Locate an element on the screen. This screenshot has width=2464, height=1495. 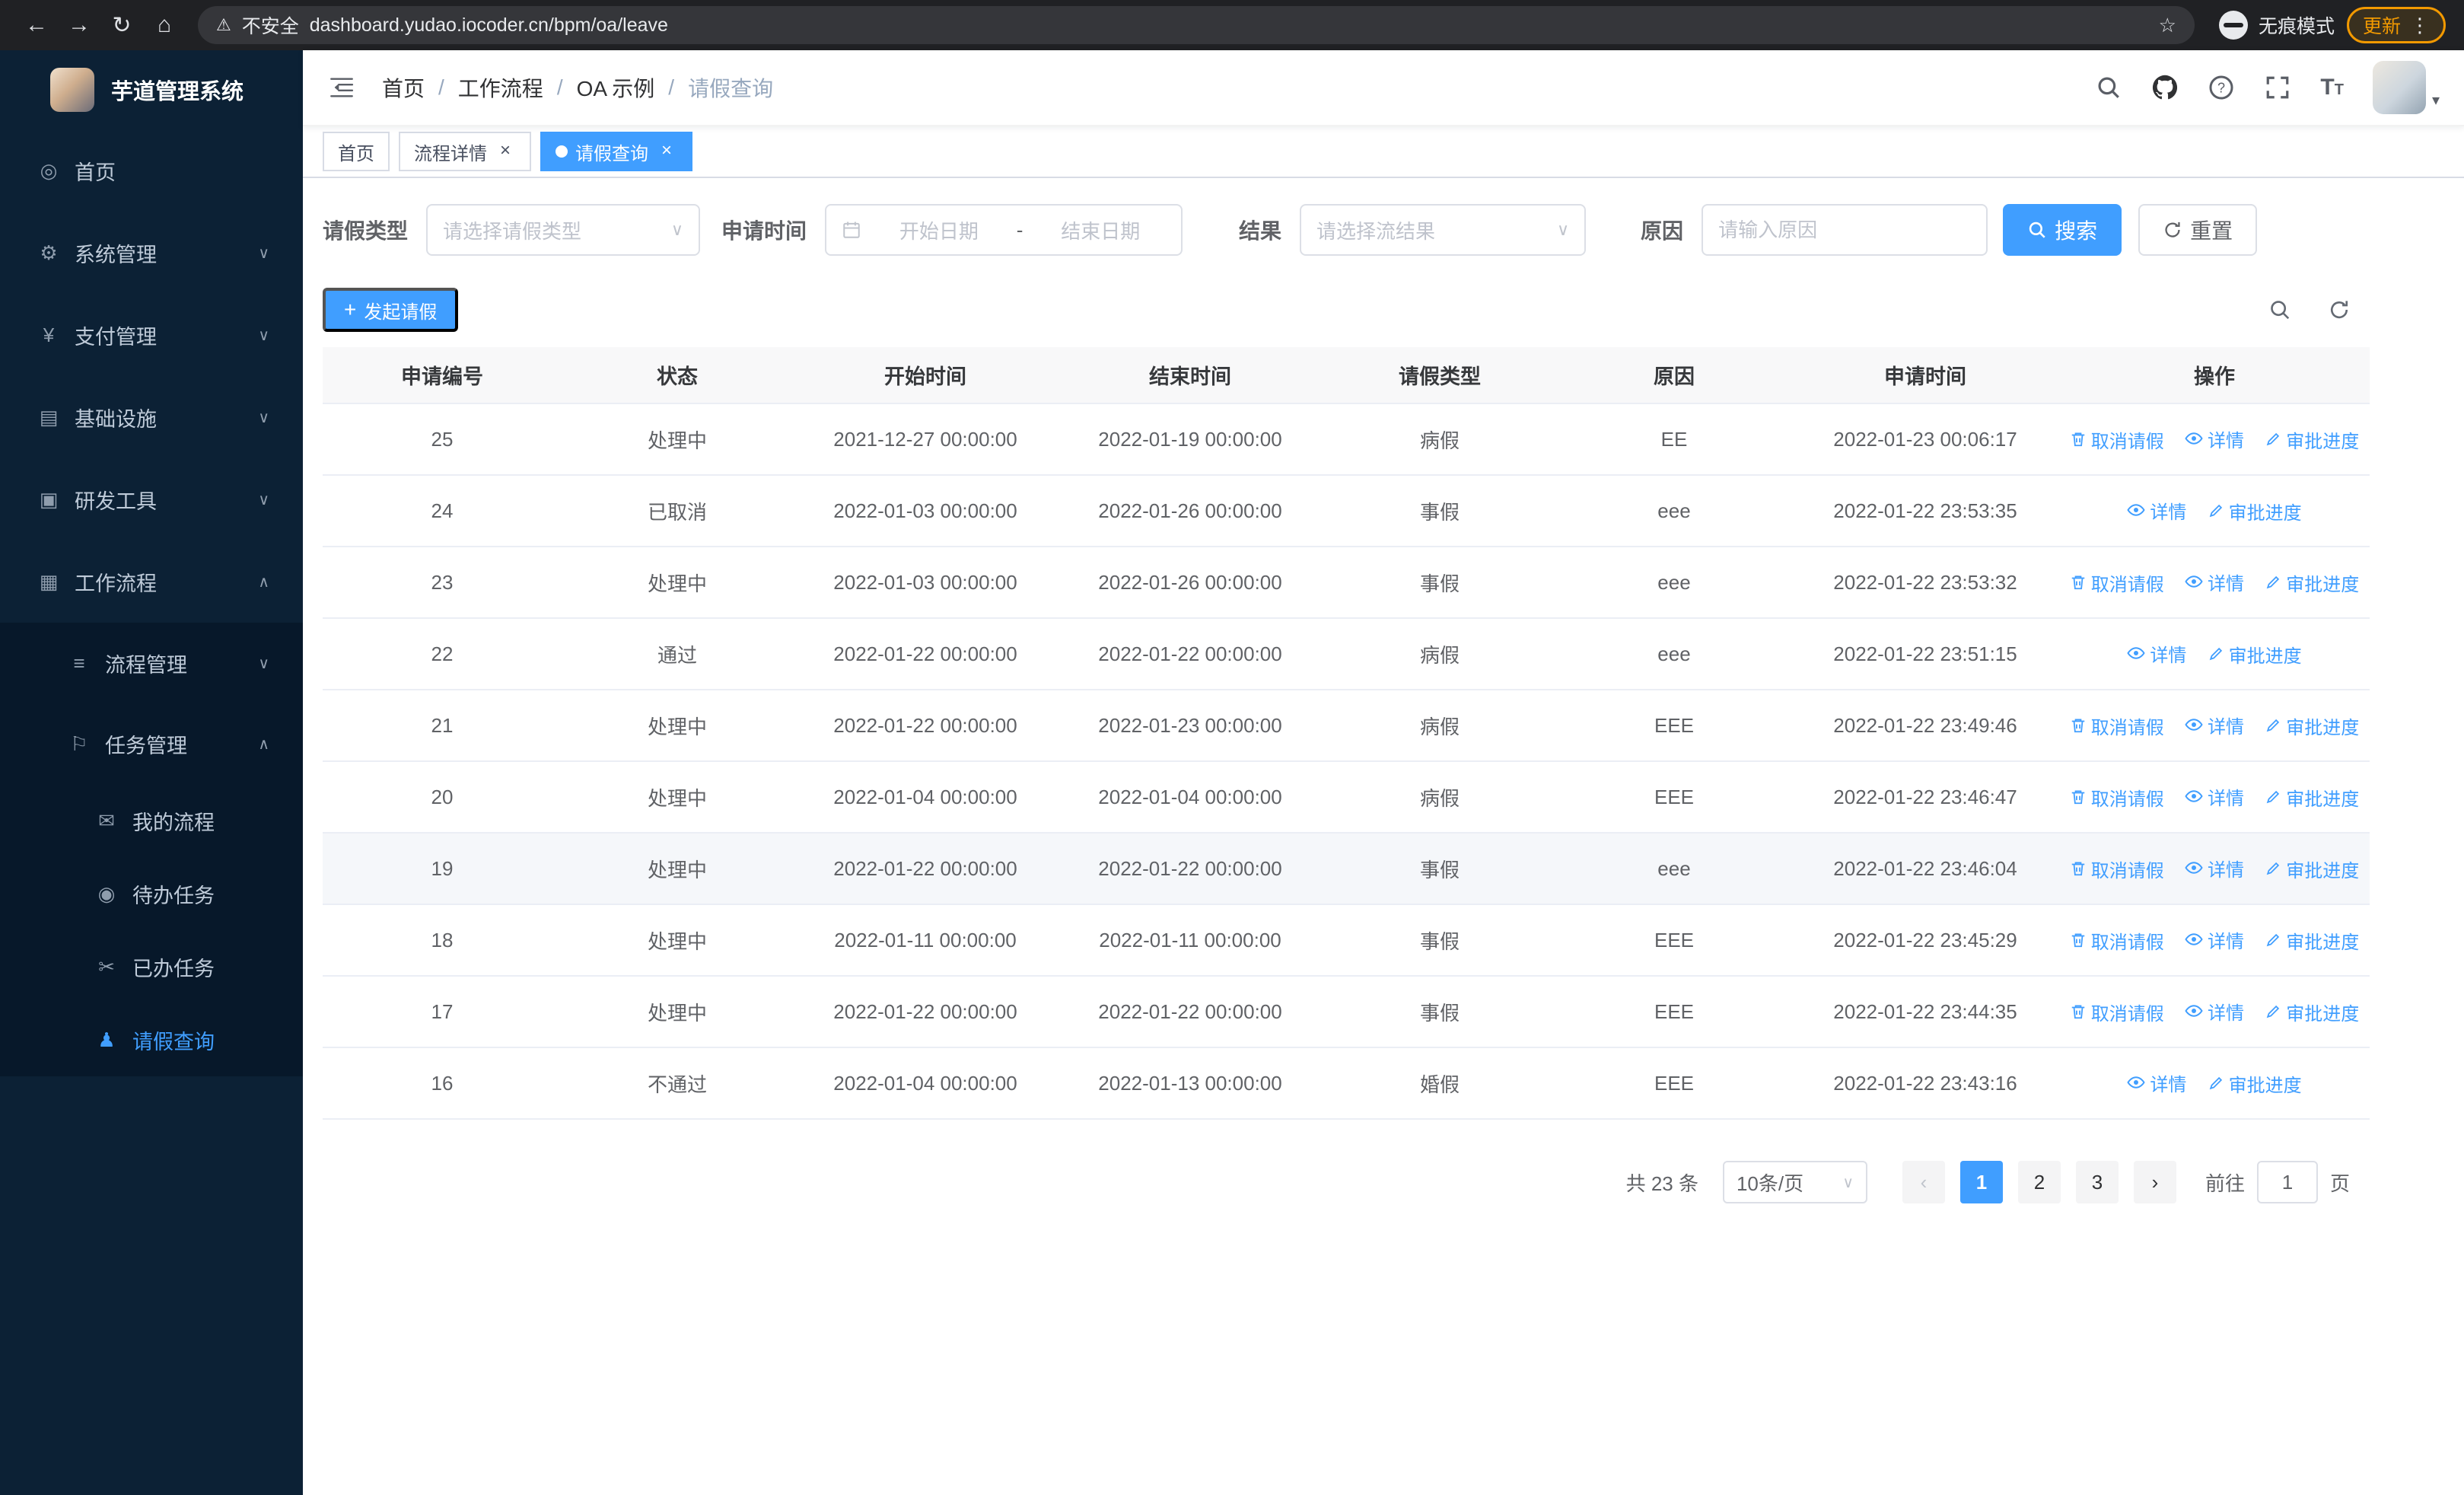
cell-apply-time: 2022-01-22 23:46:47 is located at coordinates (1925, 798).